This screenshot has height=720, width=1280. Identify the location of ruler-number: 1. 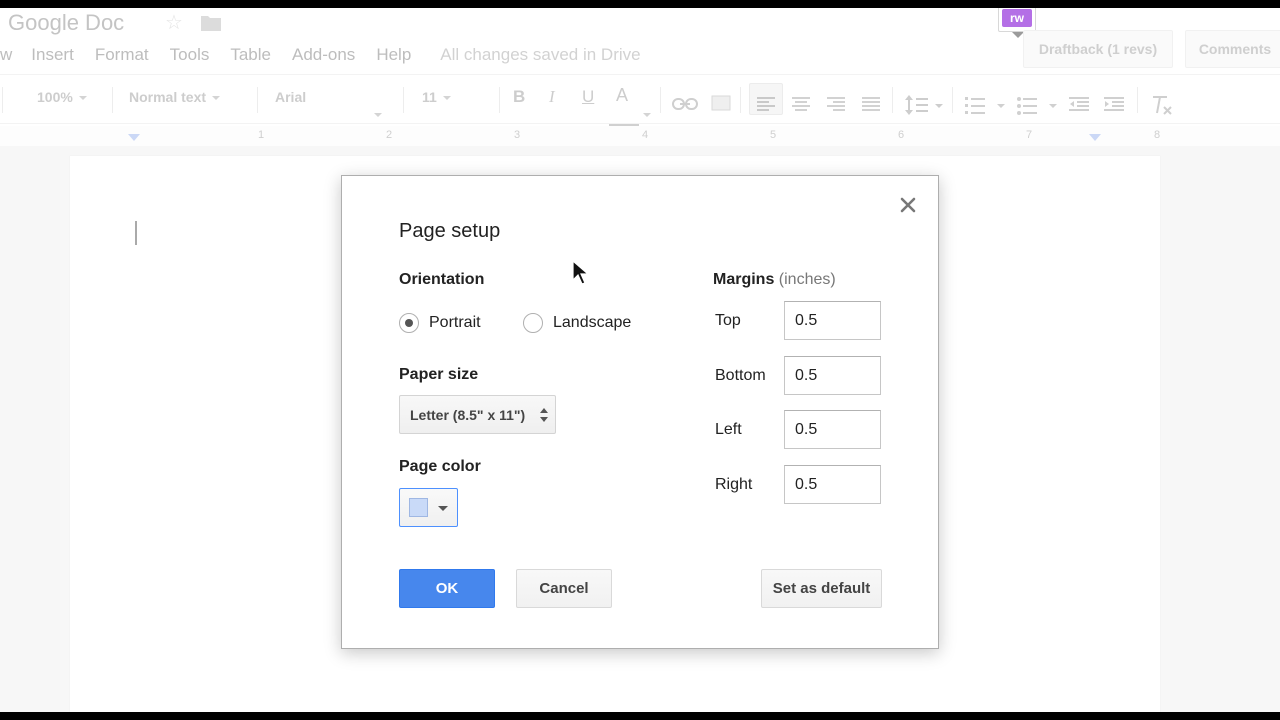
(261, 135).